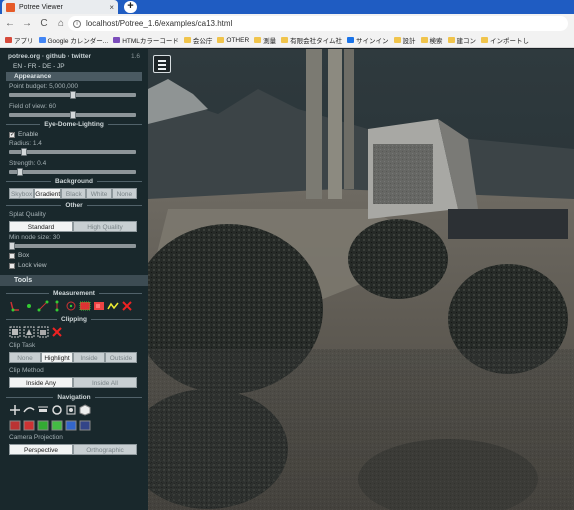 This screenshot has height=510, width=574. What do you see at coordinates (74, 255) in the screenshot?
I see `box-checkbox: Box` at bounding box center [74, 255].